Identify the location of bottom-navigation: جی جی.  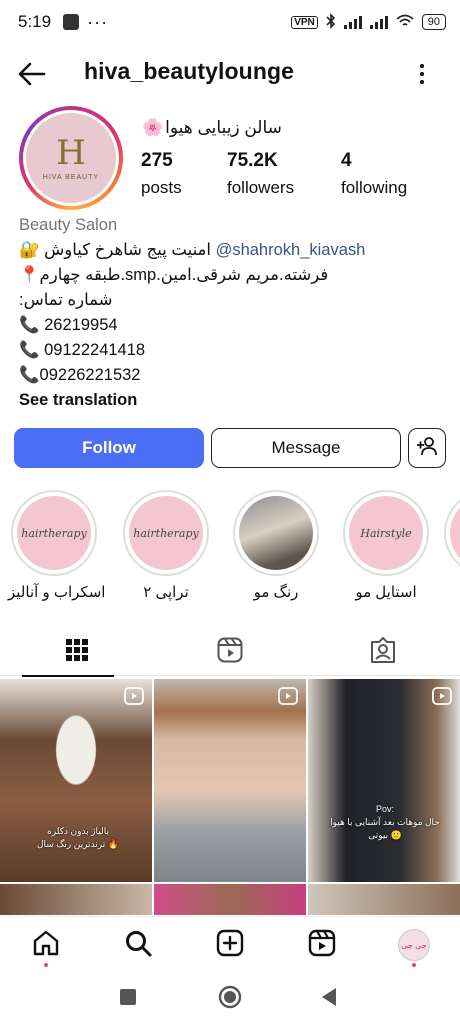
(230, 944).